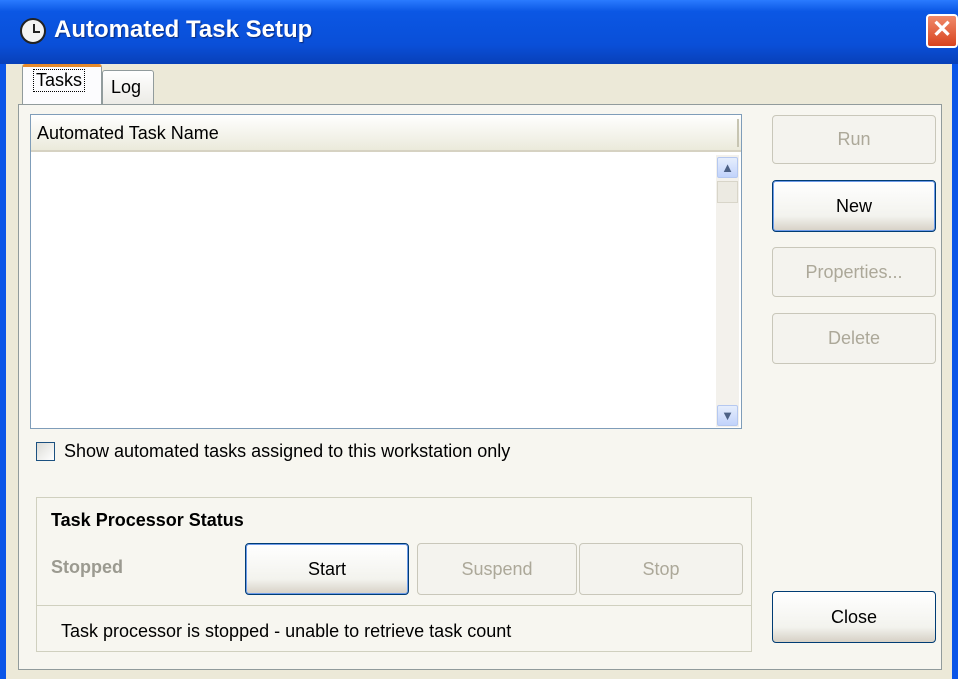 Image resolution: width=958 pixels, height=679 pixels. Describe the element at coordinates (727, 291) in the screenshot. I see `vertical-scrollbar: ▲ ▼` at that location.